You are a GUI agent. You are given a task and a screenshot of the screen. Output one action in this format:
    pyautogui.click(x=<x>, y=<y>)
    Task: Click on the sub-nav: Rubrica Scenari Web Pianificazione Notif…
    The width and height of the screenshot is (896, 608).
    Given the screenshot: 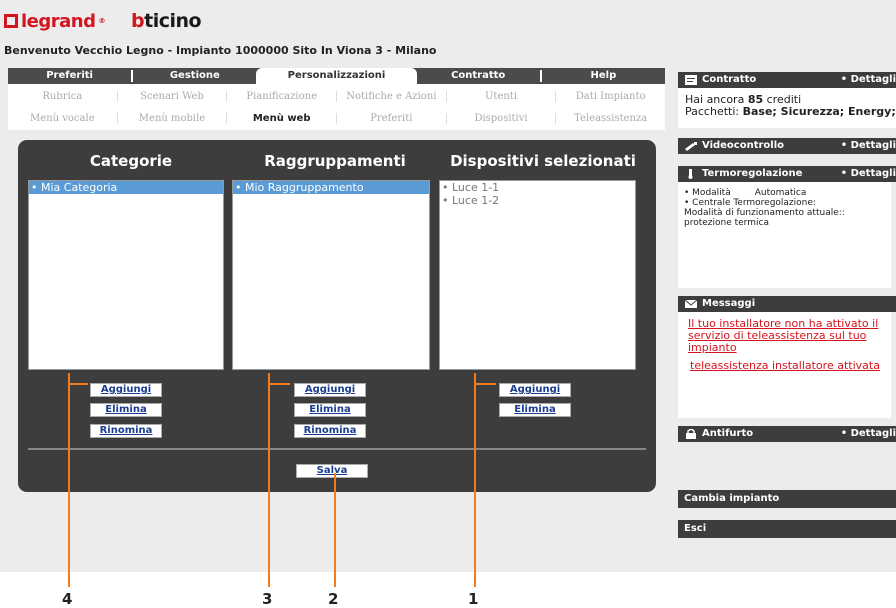 What is the action you would take?
    pyautogui.click(x=336, y=107)
    